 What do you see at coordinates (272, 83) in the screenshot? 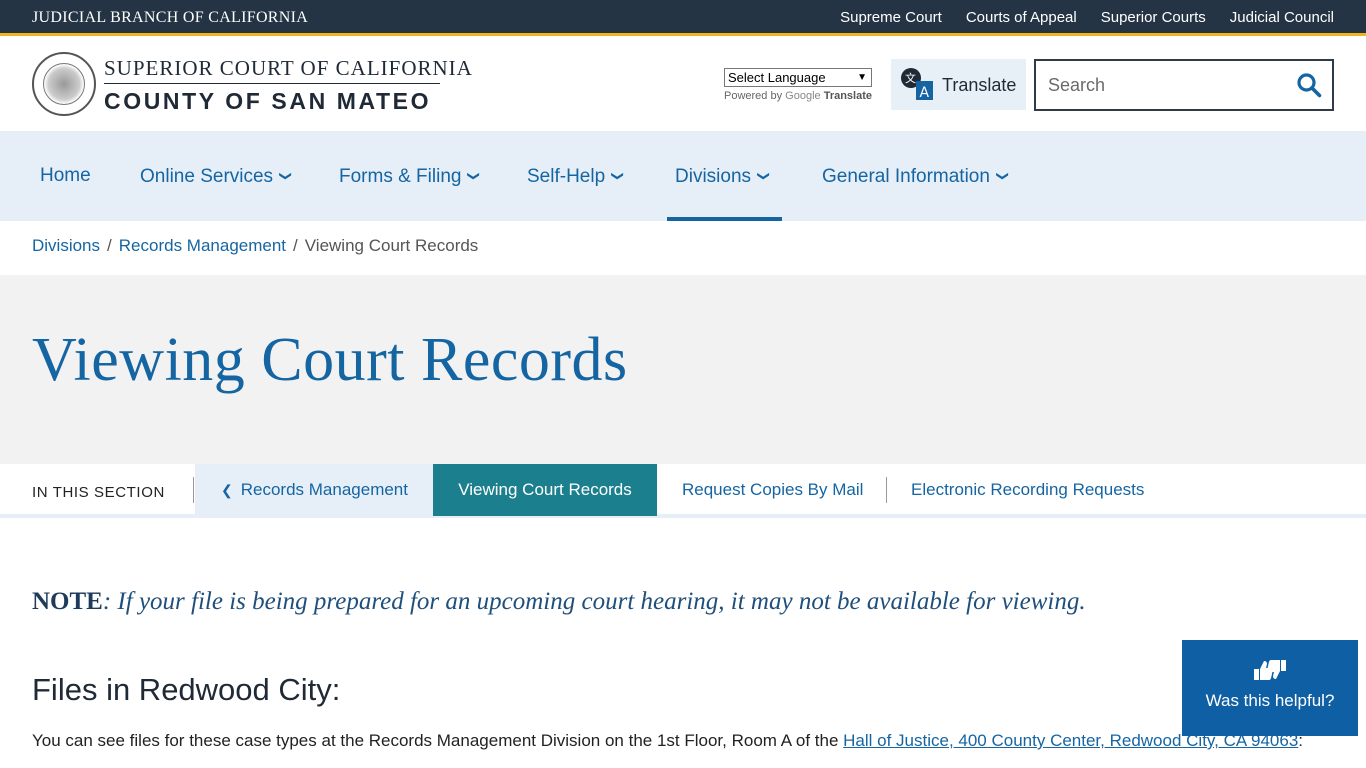
I see `logo-divider` at bounding box center [272, 83].